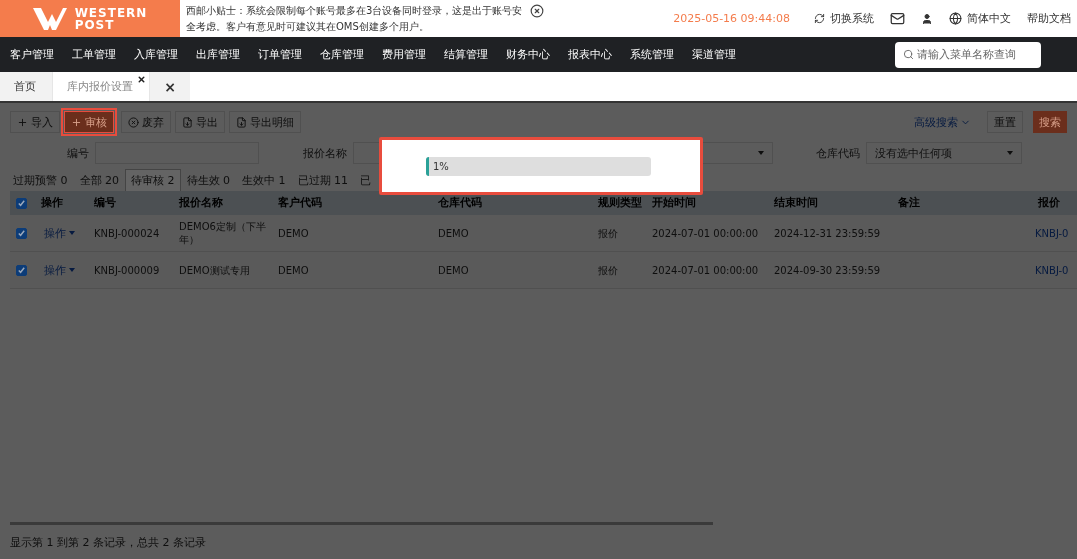 The height and width of the screenshot is (559, 1077). What do you see at coordinates (355, 18) in the screenshot?
I see `notice-text: 西邮小贴士：系统会限制每个账号最多在3台设备同时登录，这是出于账号安全考虑。客户有意见时可建议其在OMS创建多个用户。` at bounding box center [355, 18].